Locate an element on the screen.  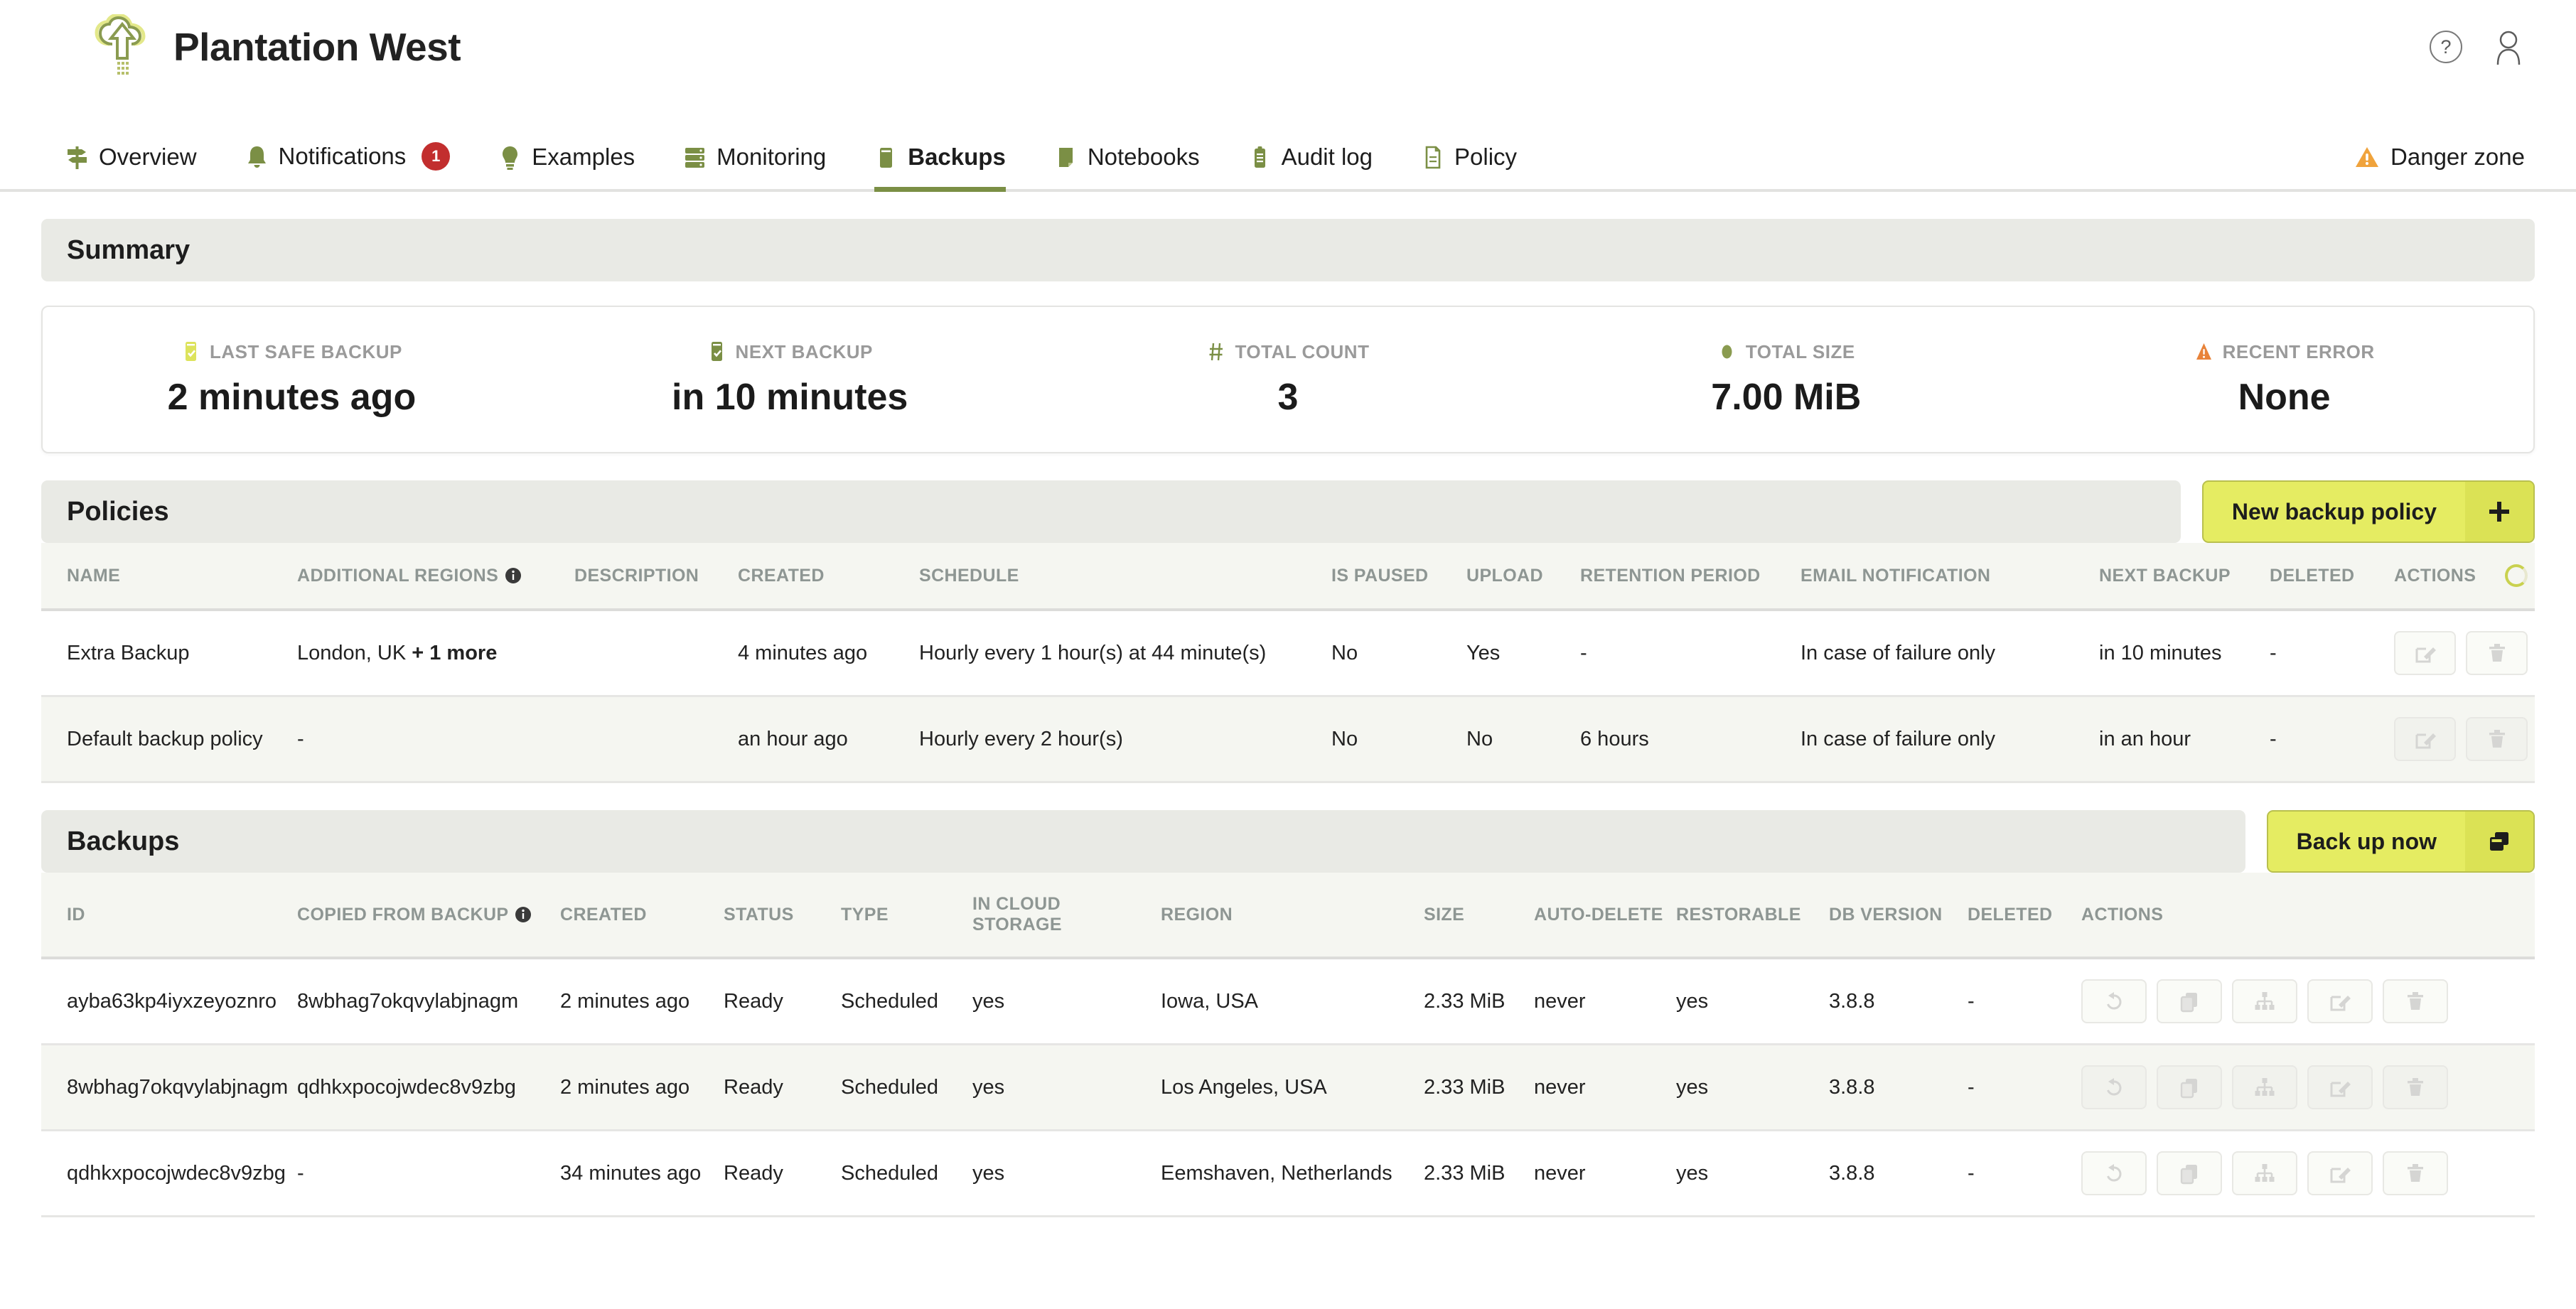
bell-icon is located at coordinates (256, 157).